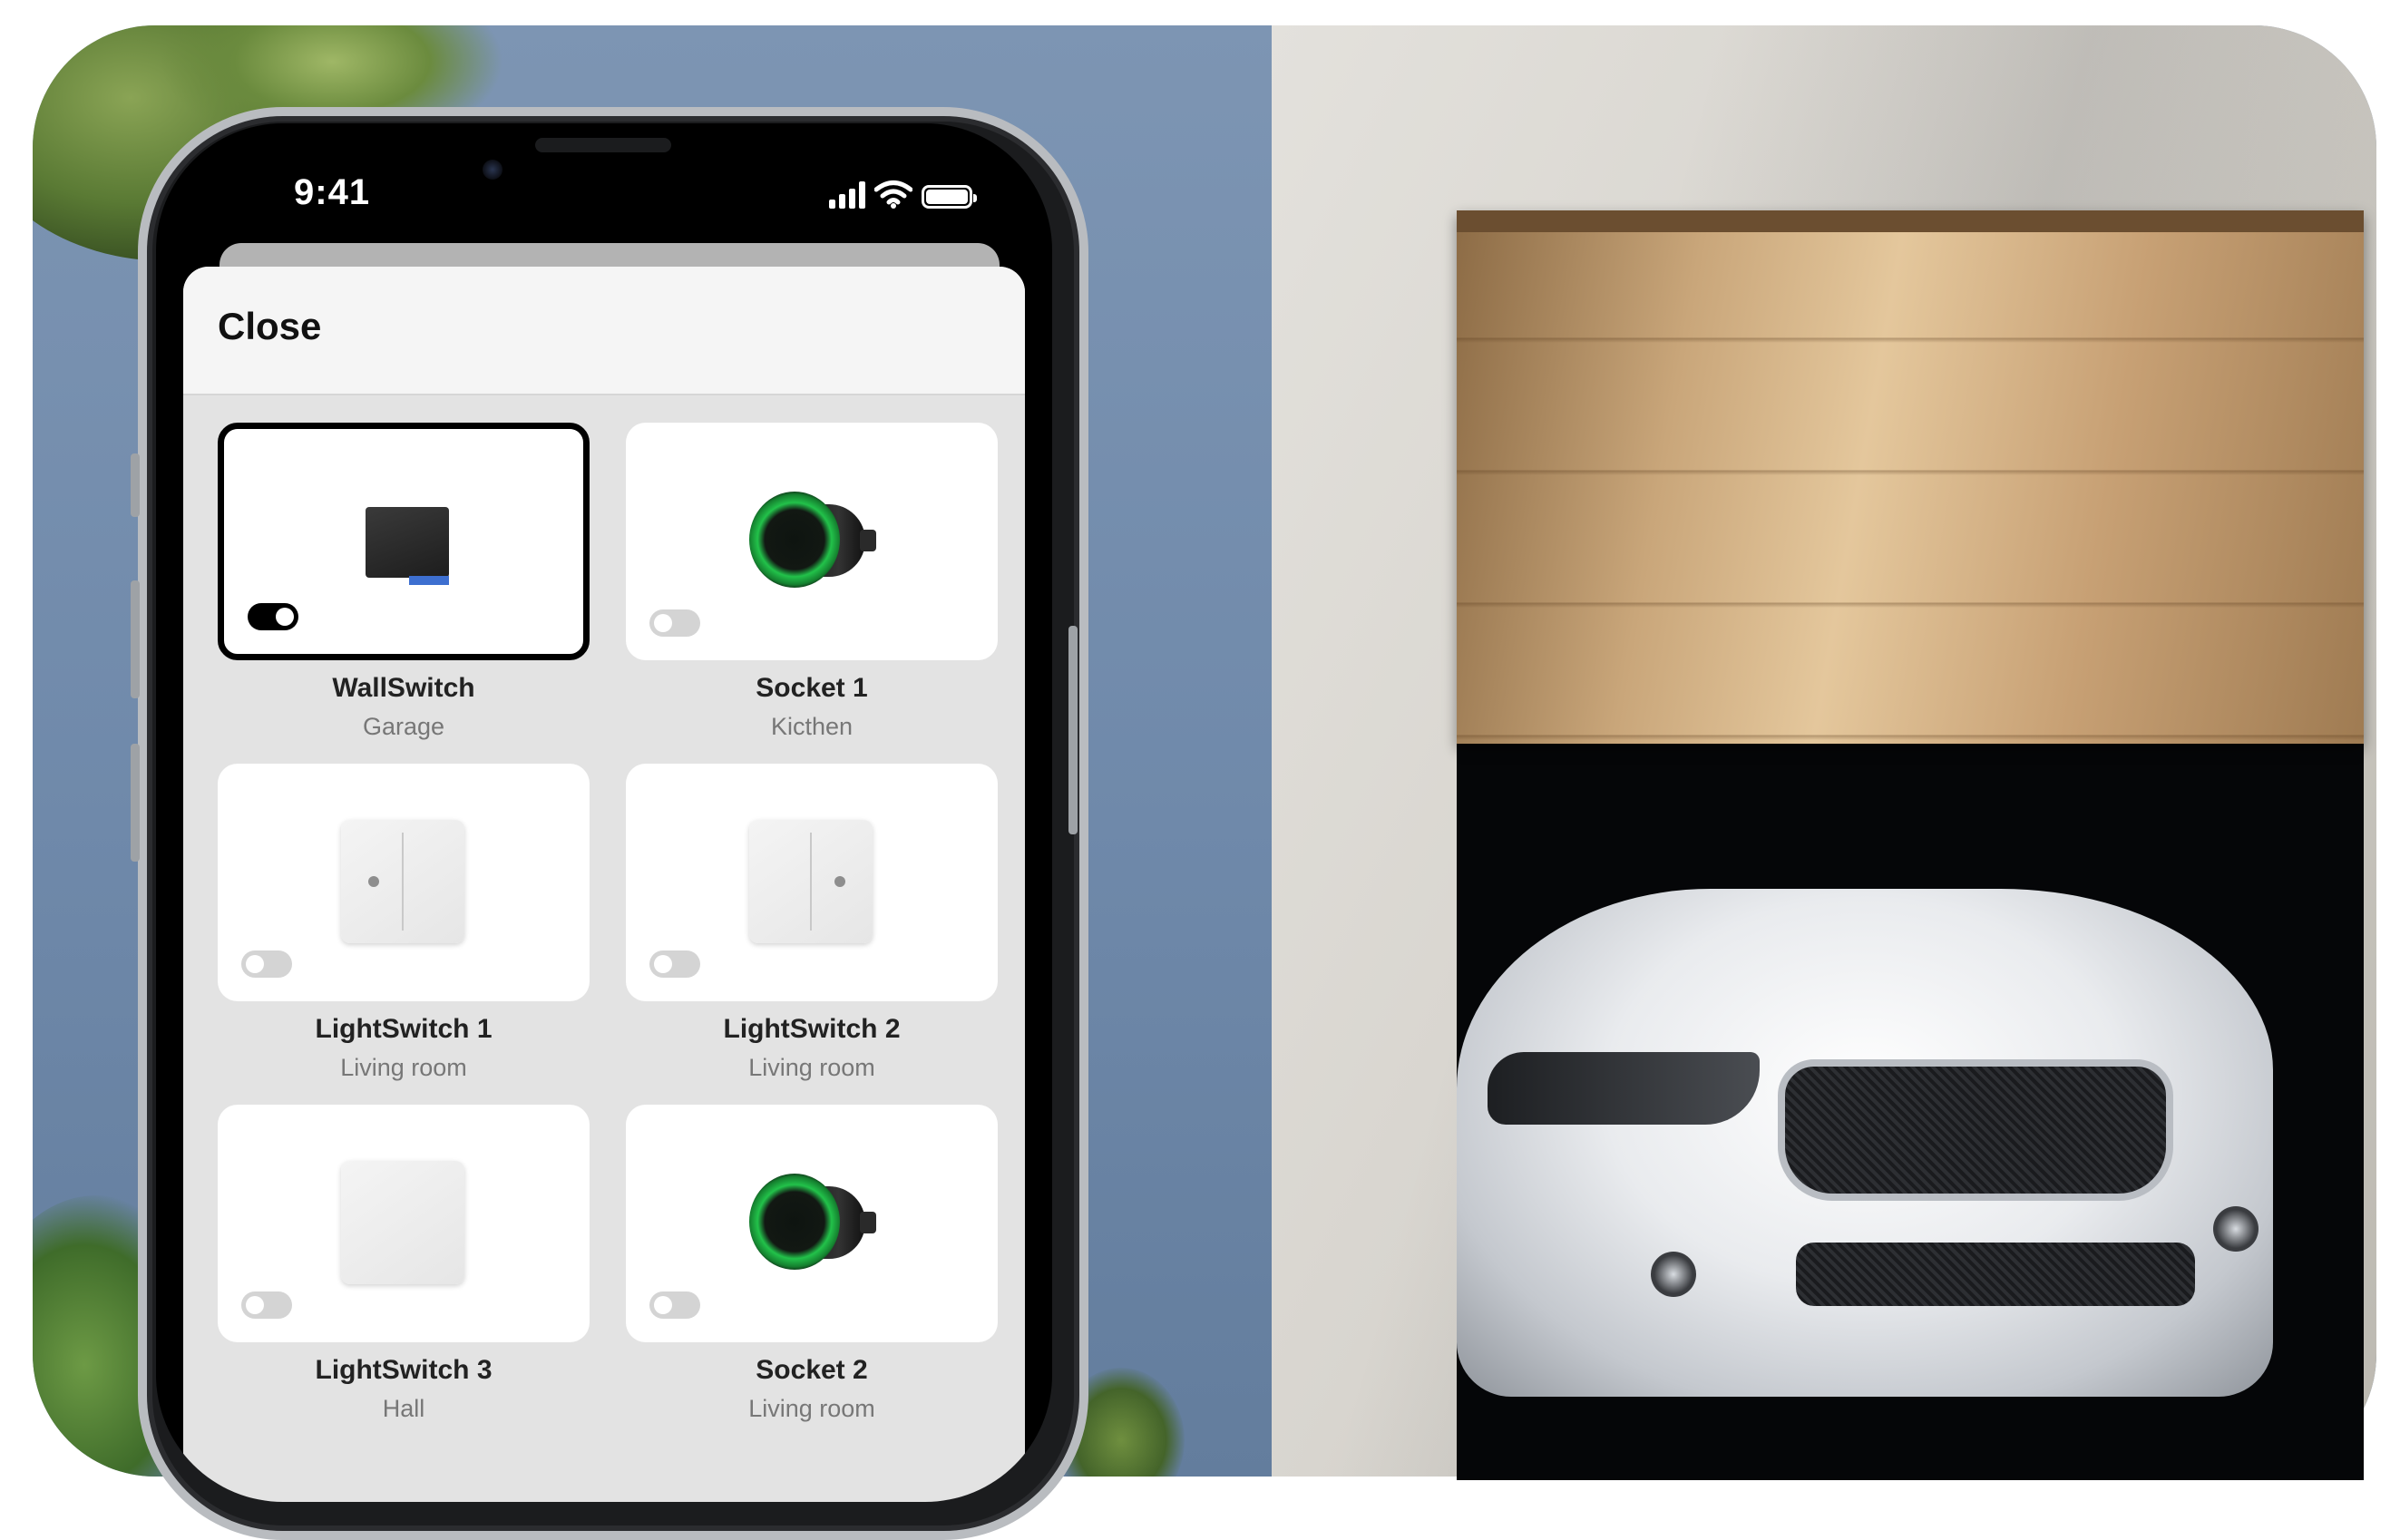 This screenshot has height=1540, width=2400. Describe the element at coordinates (950, 197) in the screenshot. I see `battery-icon` at that location.